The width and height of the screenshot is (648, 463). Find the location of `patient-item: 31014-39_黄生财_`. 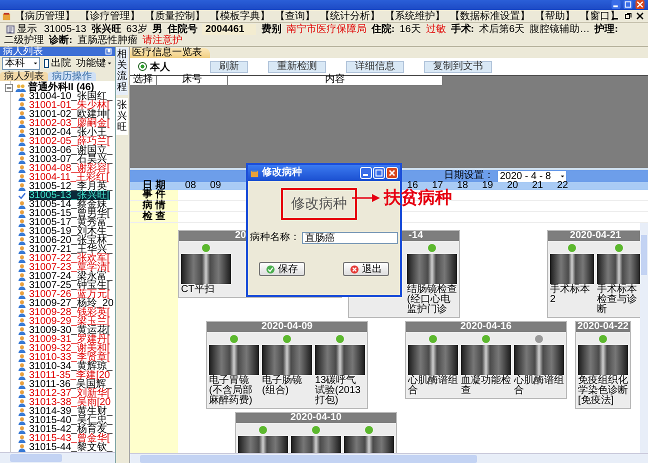

patient-item: 31014-39_黄生财_ is located at coordinates (70, 411).